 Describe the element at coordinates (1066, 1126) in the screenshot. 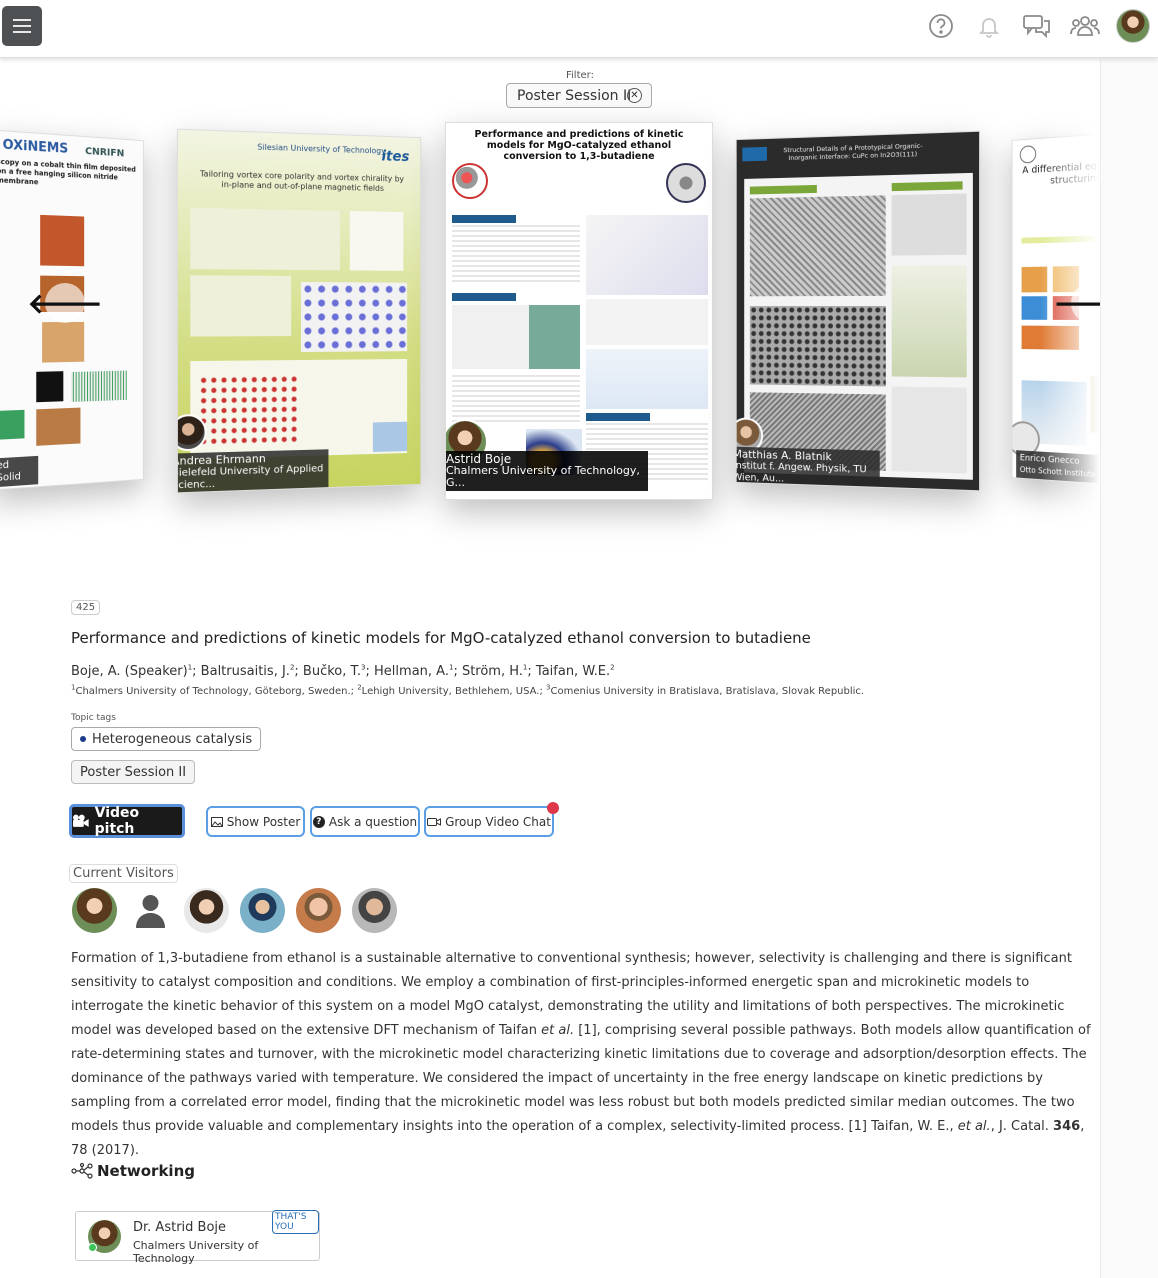

I see `abstract-volume: 346` at that location.